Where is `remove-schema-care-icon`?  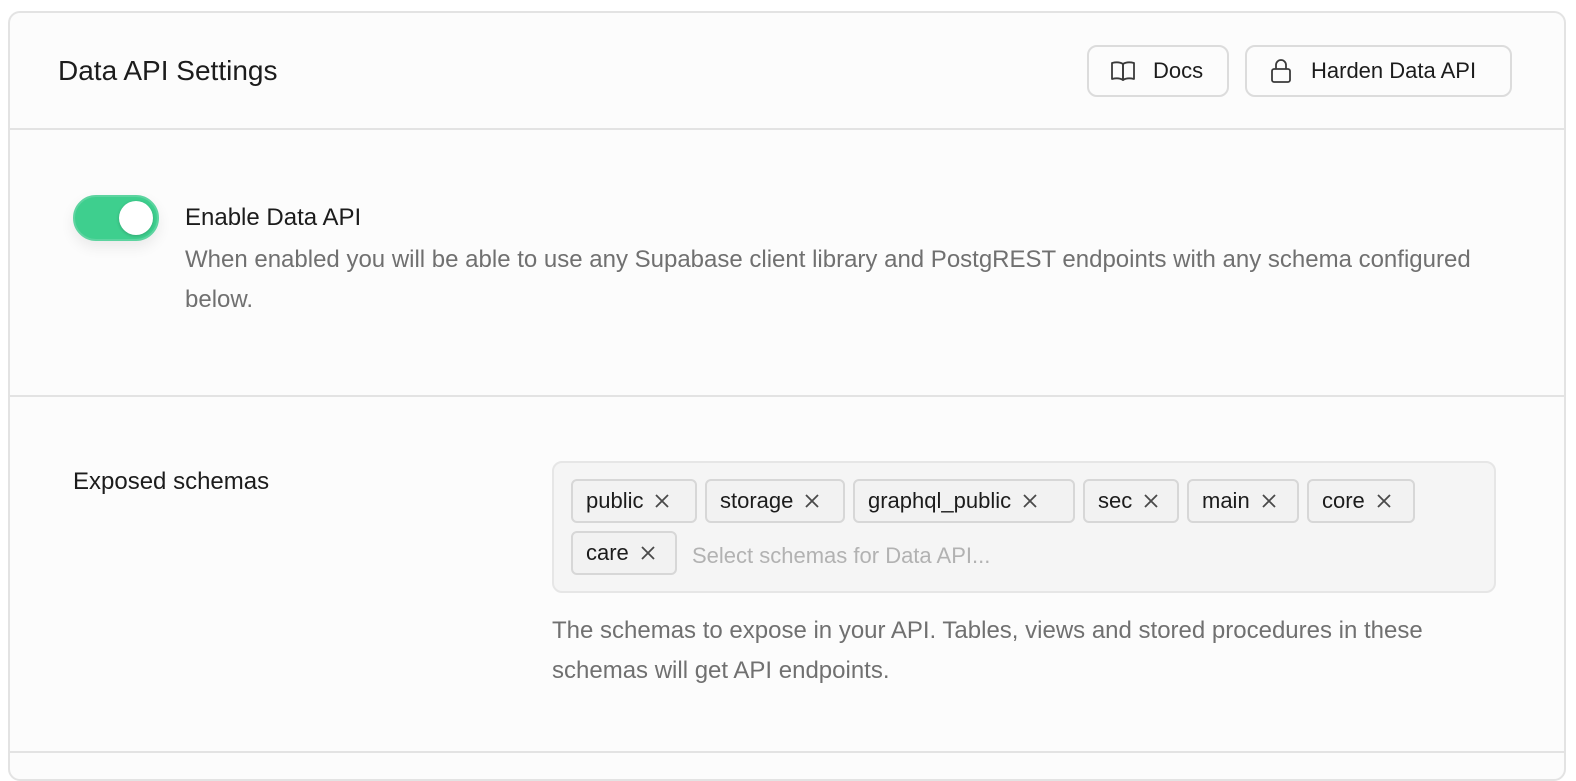
remove-schema-care-icon is located at coordinates (648, 553).